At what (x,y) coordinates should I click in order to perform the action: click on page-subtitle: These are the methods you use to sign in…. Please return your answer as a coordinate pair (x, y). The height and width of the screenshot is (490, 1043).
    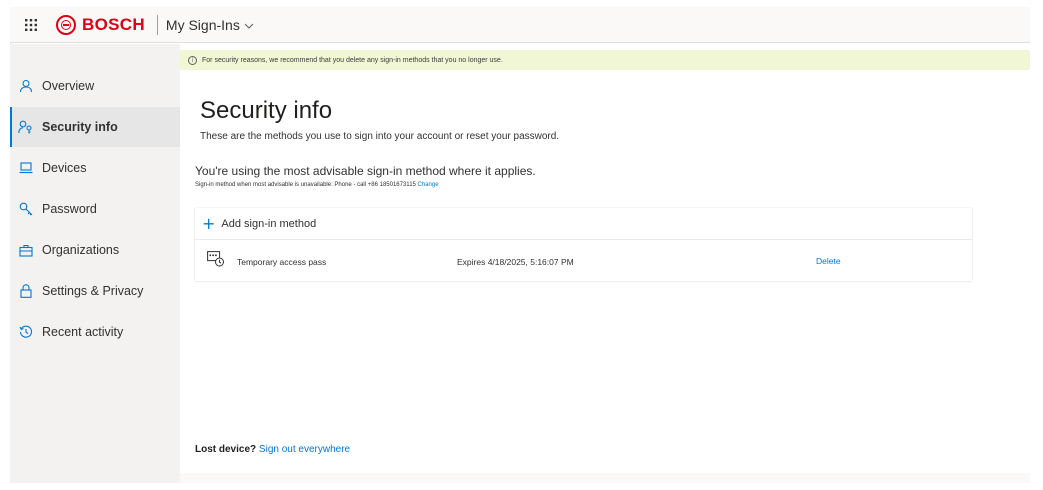
    Looking at the image, I should click on (380, 136).